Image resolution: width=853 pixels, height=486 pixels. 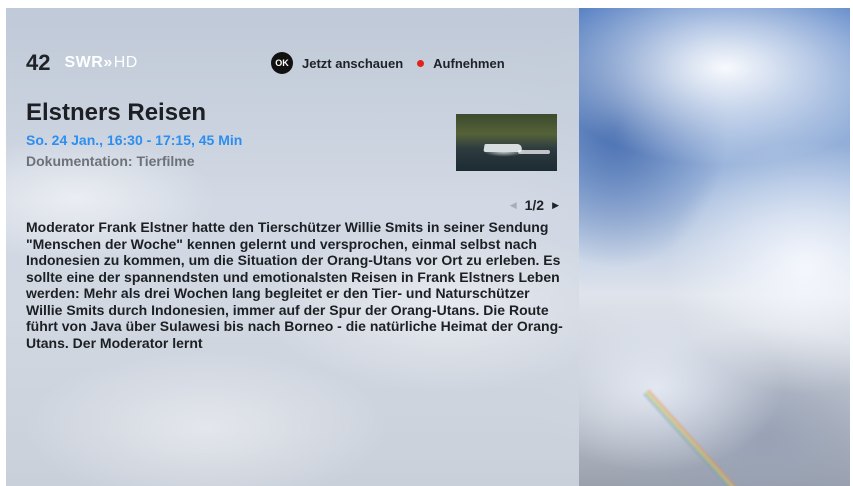 What do you see at coordinates (282, 63) in the screenshot?
I see `ok-key-icon: OK` at bounding box center [282, 63].